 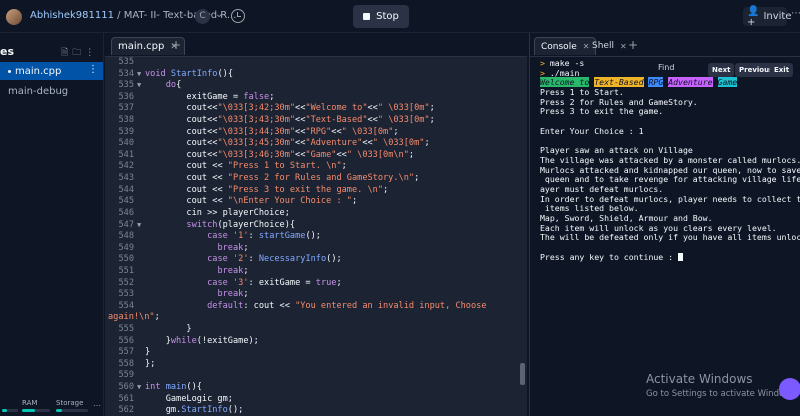 I want to click on storage-bar, so click(x=72, y=410).